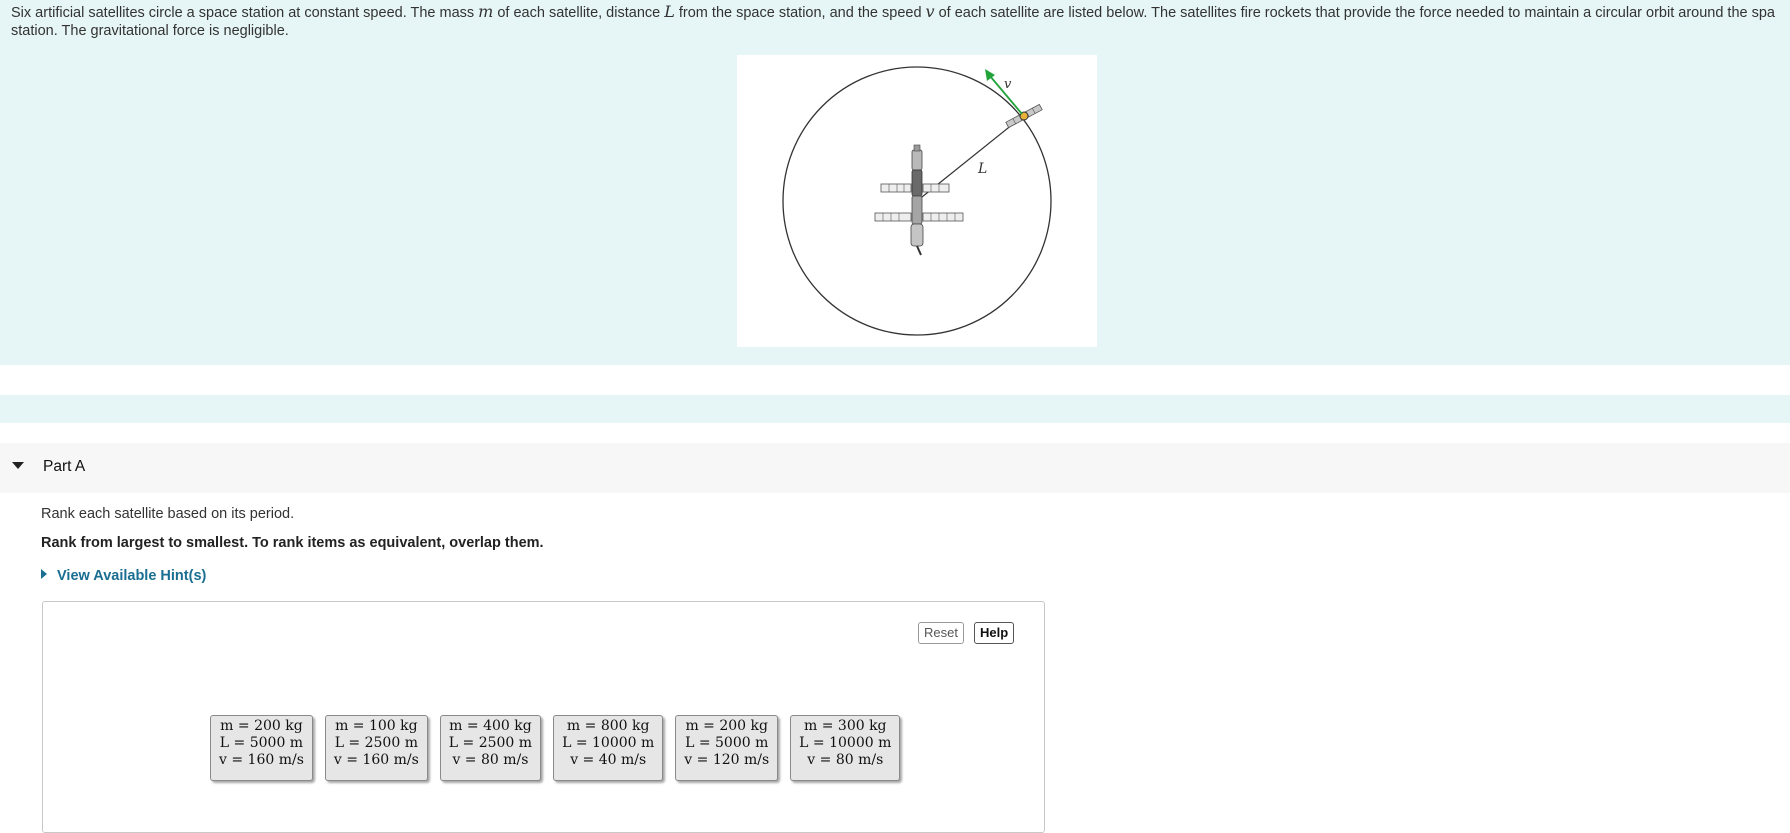  I want to click on tile-speed: v = 40 m/s, so click(608, 760).